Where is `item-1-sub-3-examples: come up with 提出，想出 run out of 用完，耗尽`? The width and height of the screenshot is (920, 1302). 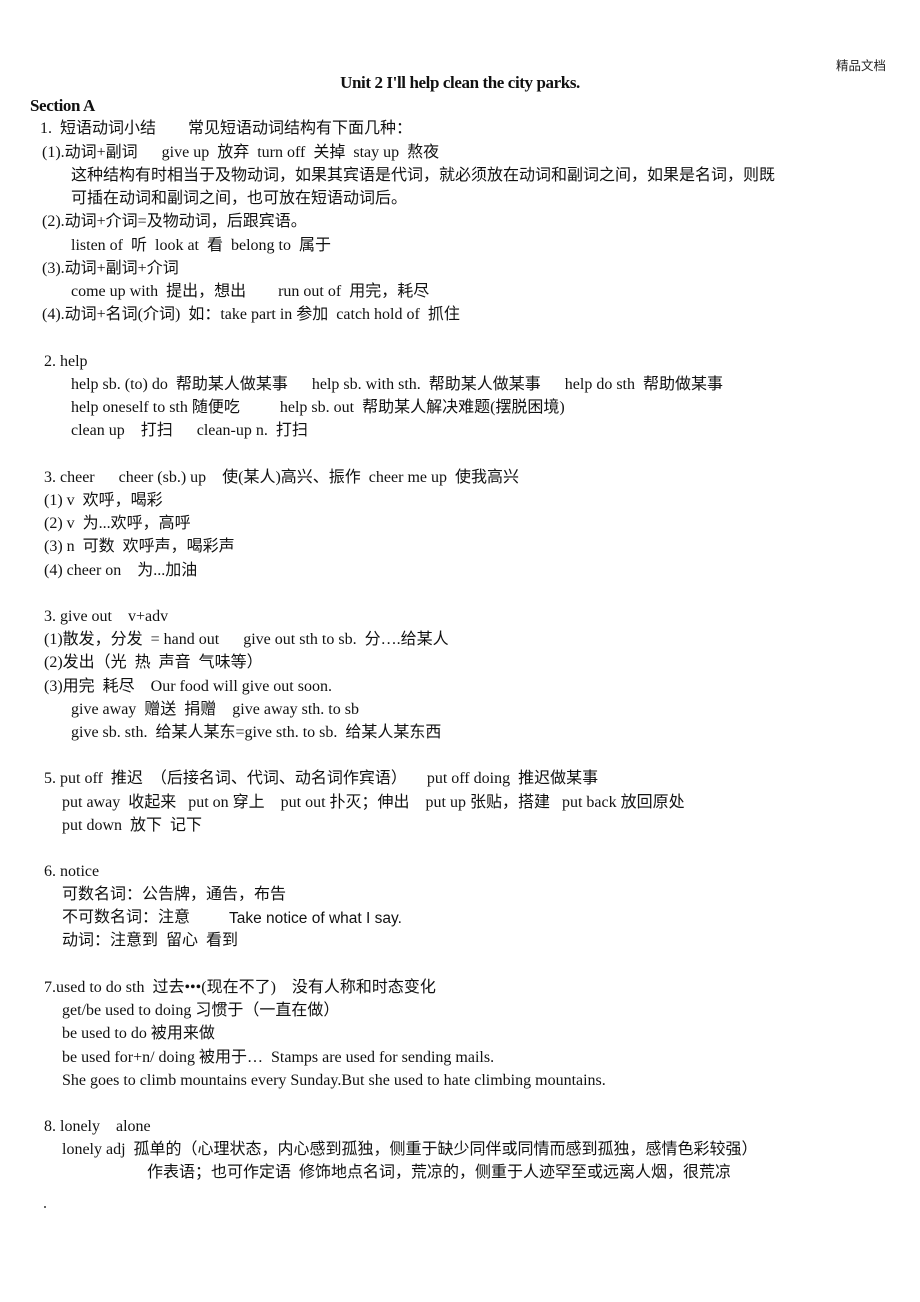
item-1-sub-3-examples: come up with 提出，想出 run out of 用完，耗尽 is located at coordinates (250, 291).